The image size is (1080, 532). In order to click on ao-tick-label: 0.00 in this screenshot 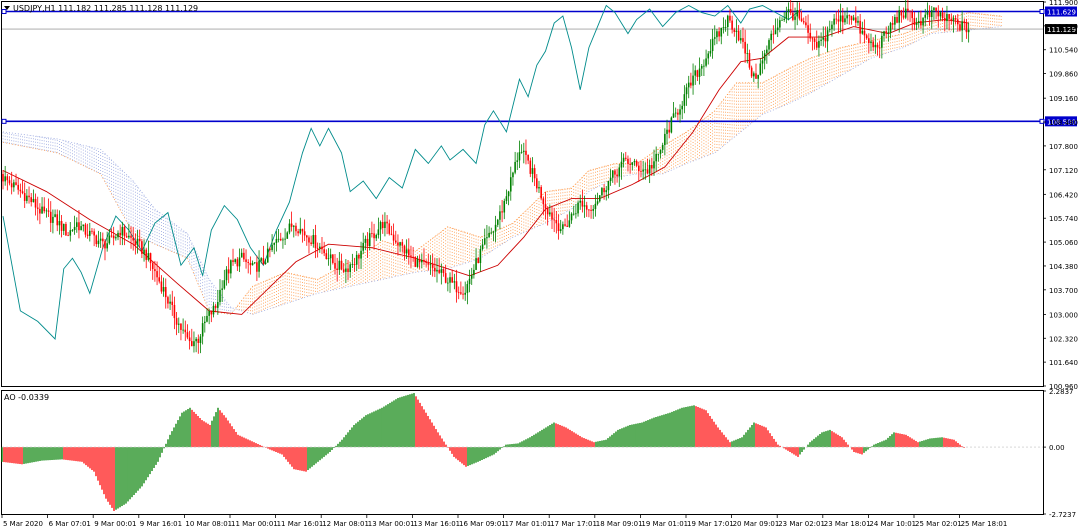, I will do `click(1057, 448)`.